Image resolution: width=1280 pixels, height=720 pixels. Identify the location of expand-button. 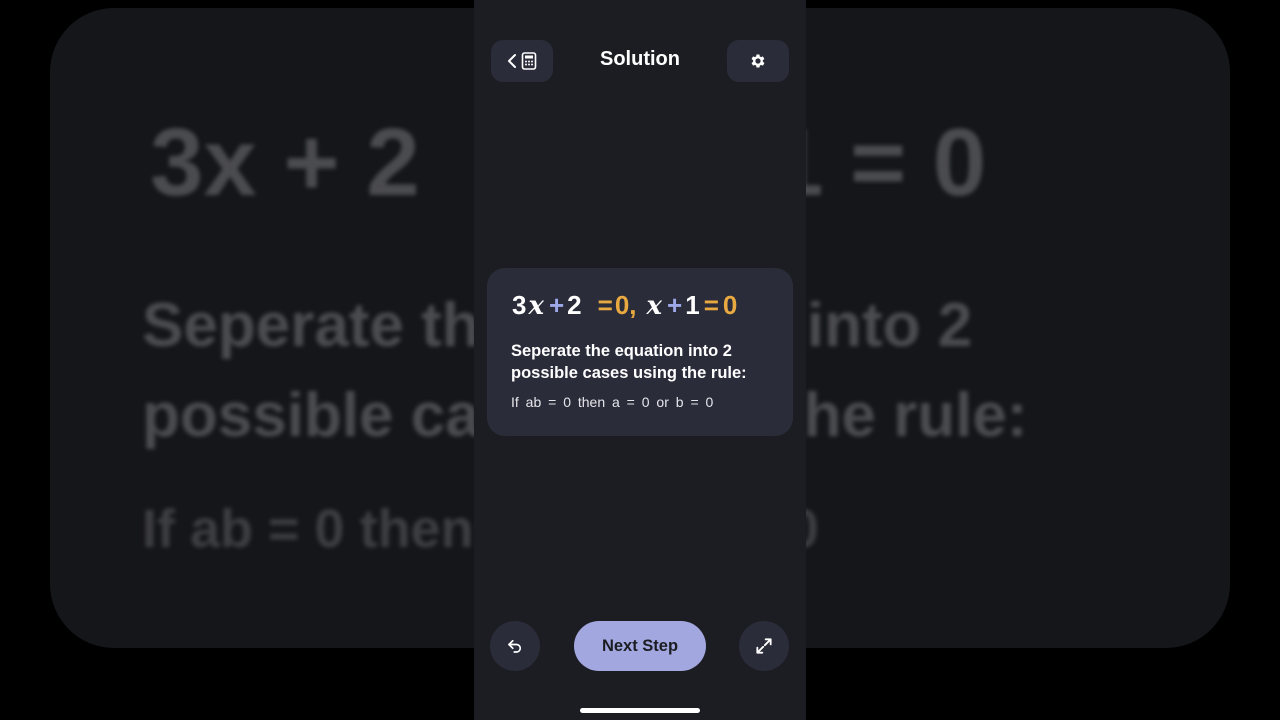
(764, 646).